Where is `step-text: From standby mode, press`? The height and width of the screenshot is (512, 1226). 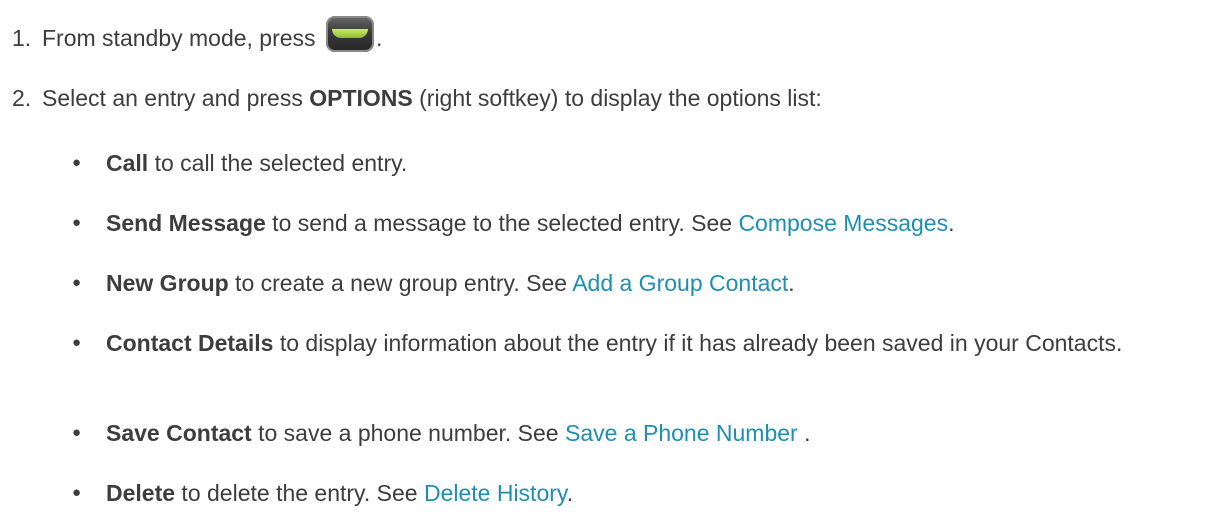
step-text: From standby mode, press is located at coordinates (179, 38).